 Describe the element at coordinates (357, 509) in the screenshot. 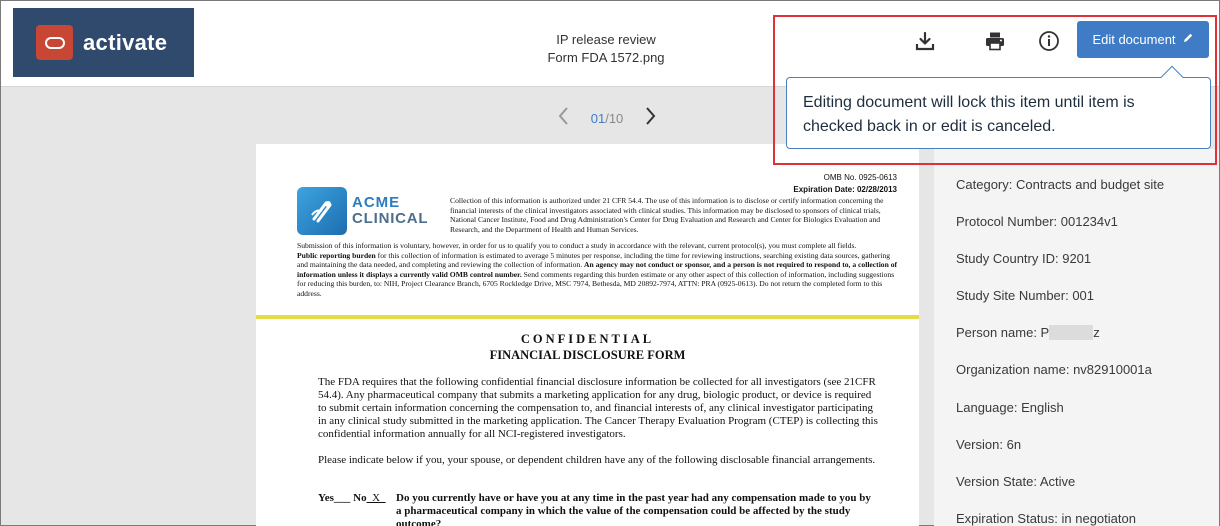

I see `yes-no-field: Yes___ No_X_` at that location.